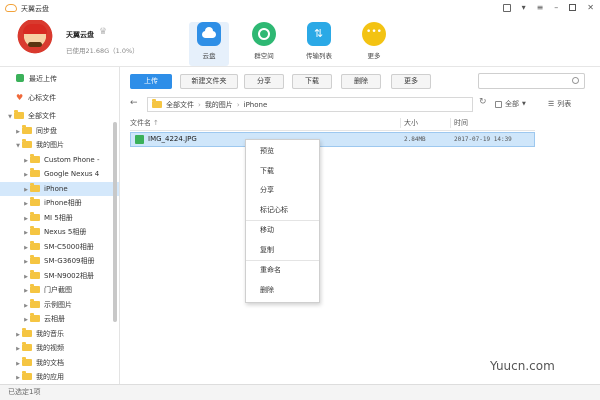 The height and width of the screenshot is (400, 600). I want to click on sidebar-folder-item: ▶ SM-G3609相册, so click(59, 261).